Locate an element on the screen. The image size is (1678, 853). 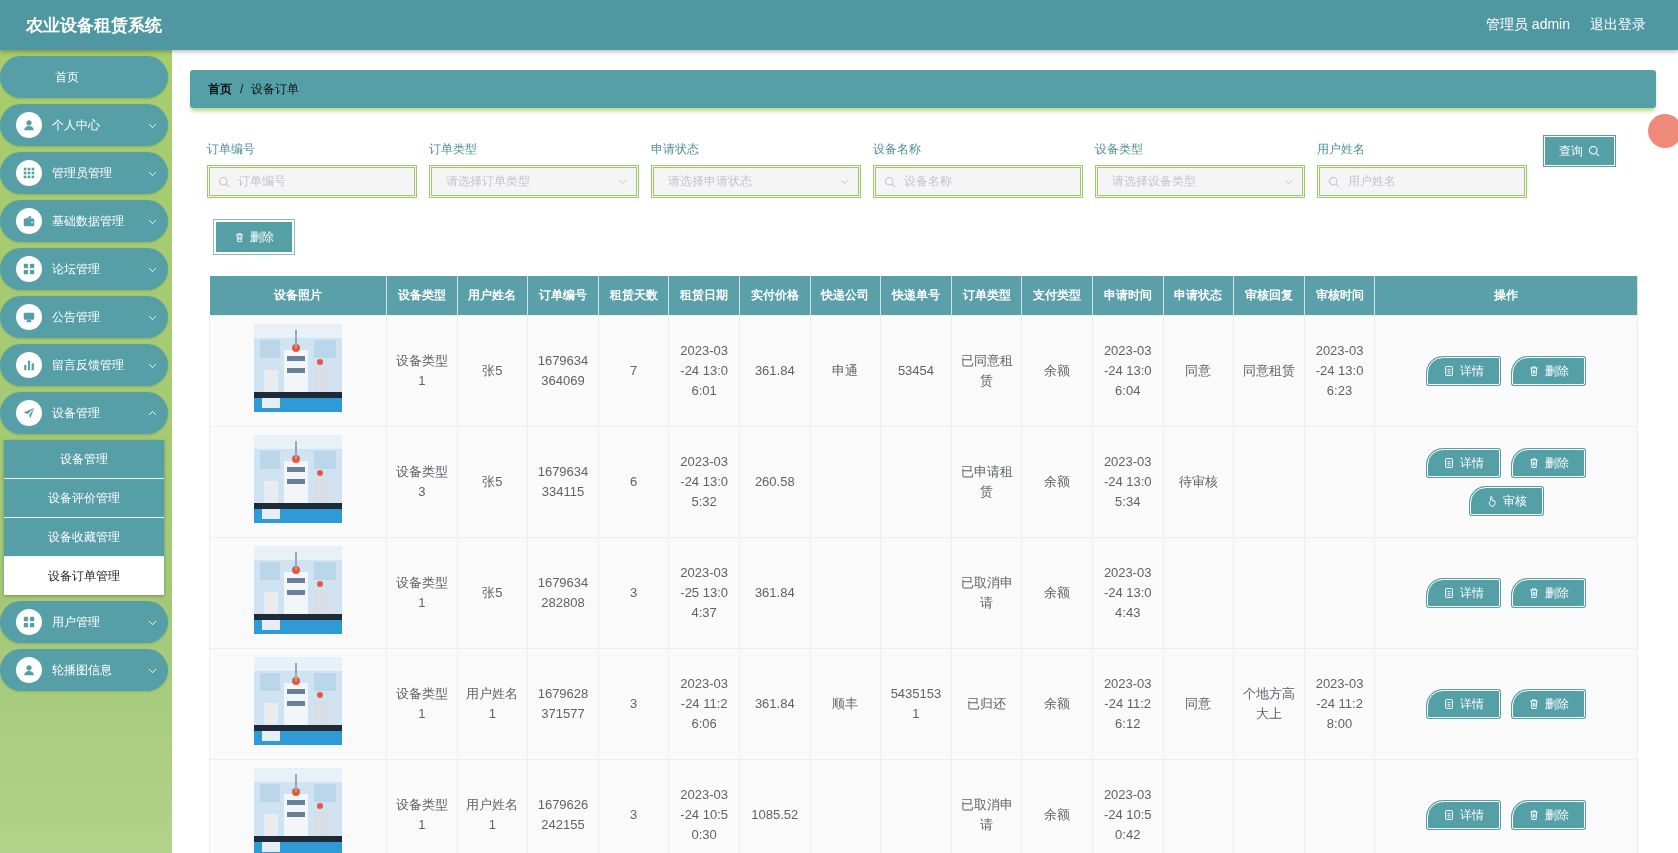
menu-item: 用户管理 is located at coordinates (84, 622).